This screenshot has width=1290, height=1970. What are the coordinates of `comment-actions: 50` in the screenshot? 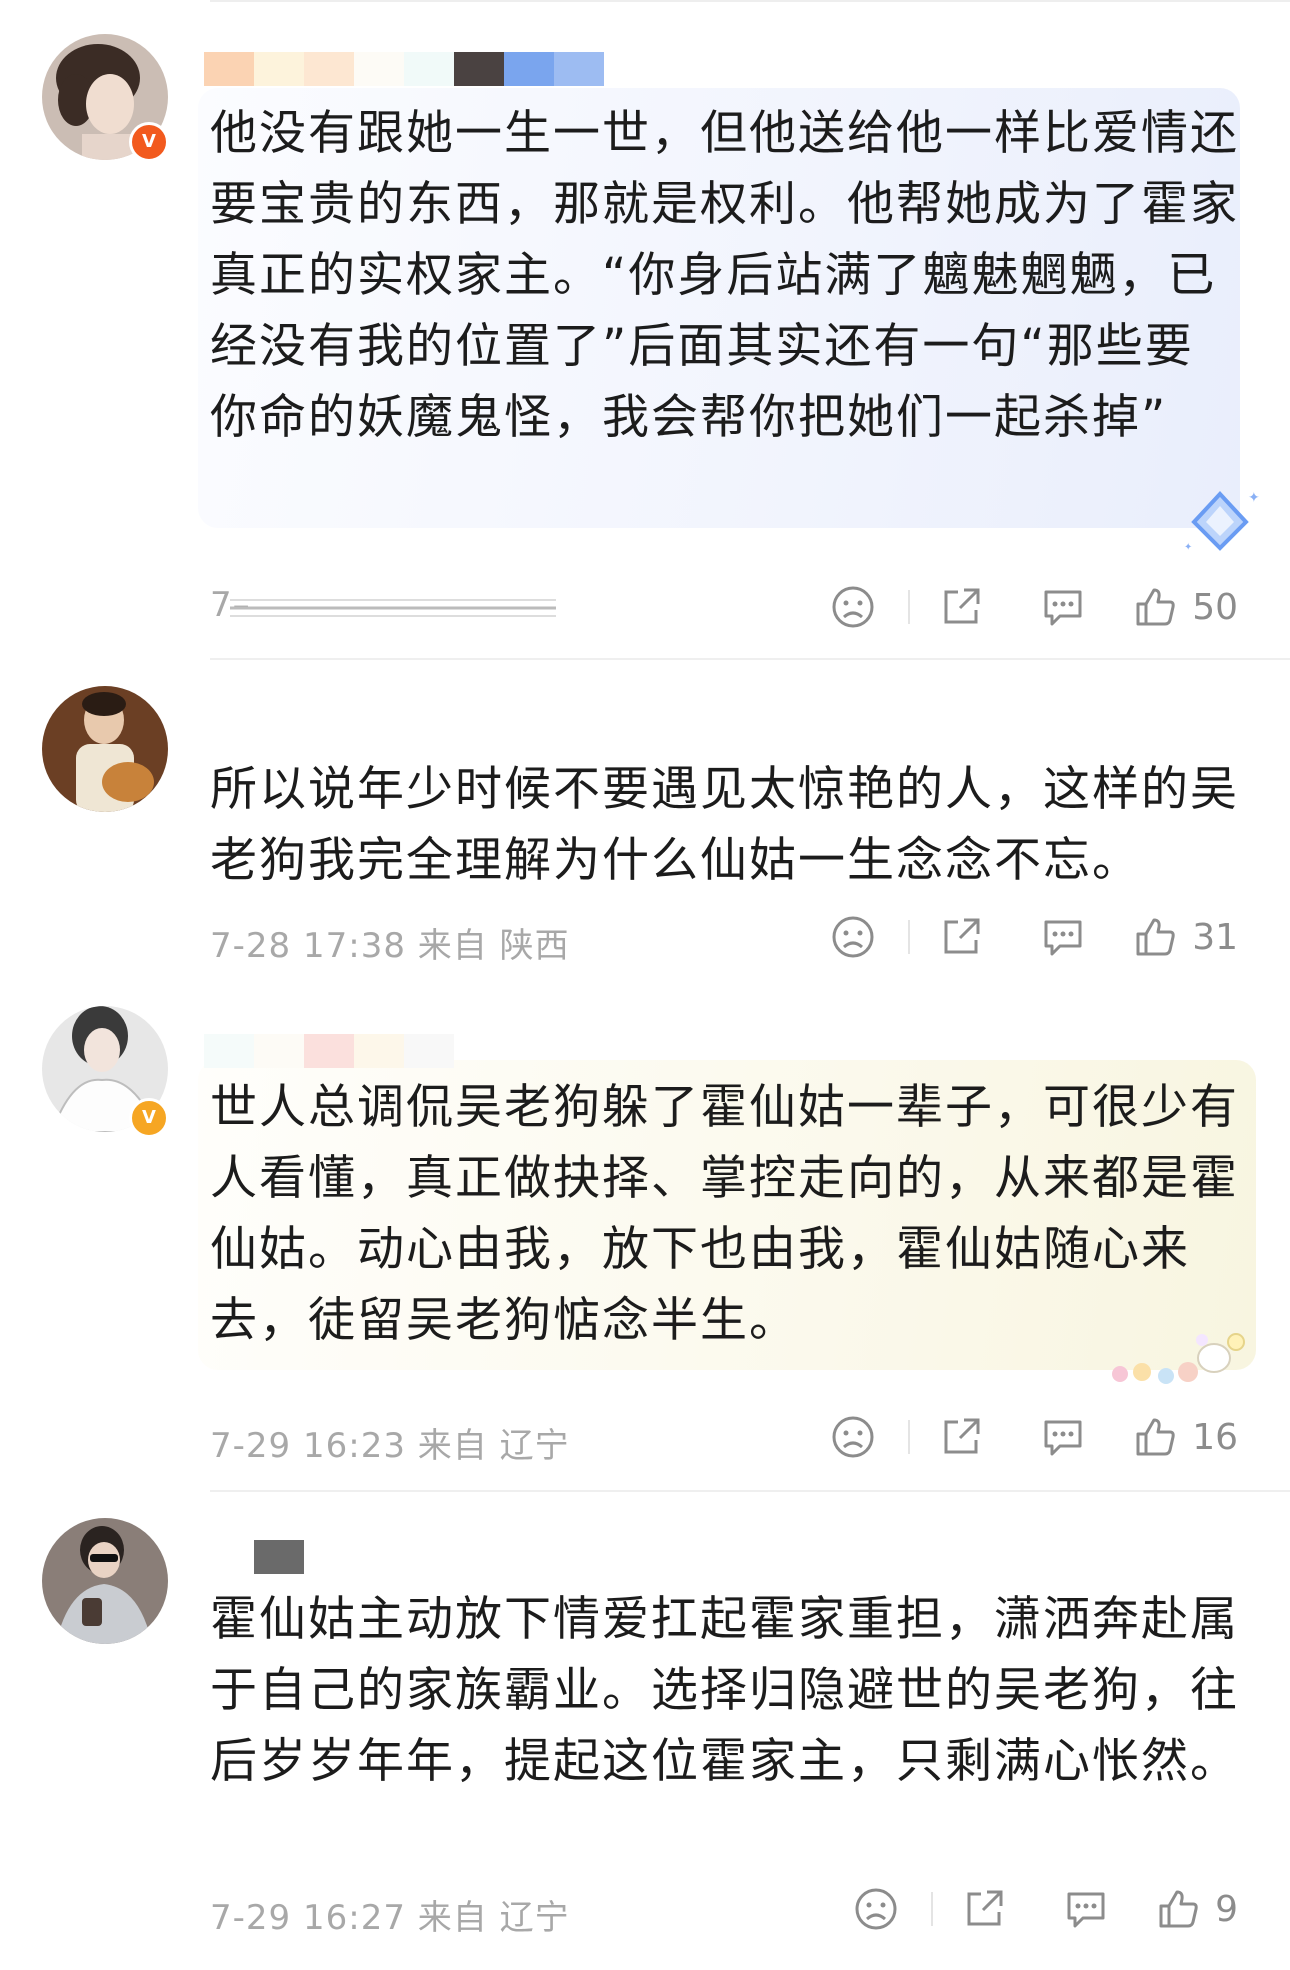 It's located at (1034, 607).